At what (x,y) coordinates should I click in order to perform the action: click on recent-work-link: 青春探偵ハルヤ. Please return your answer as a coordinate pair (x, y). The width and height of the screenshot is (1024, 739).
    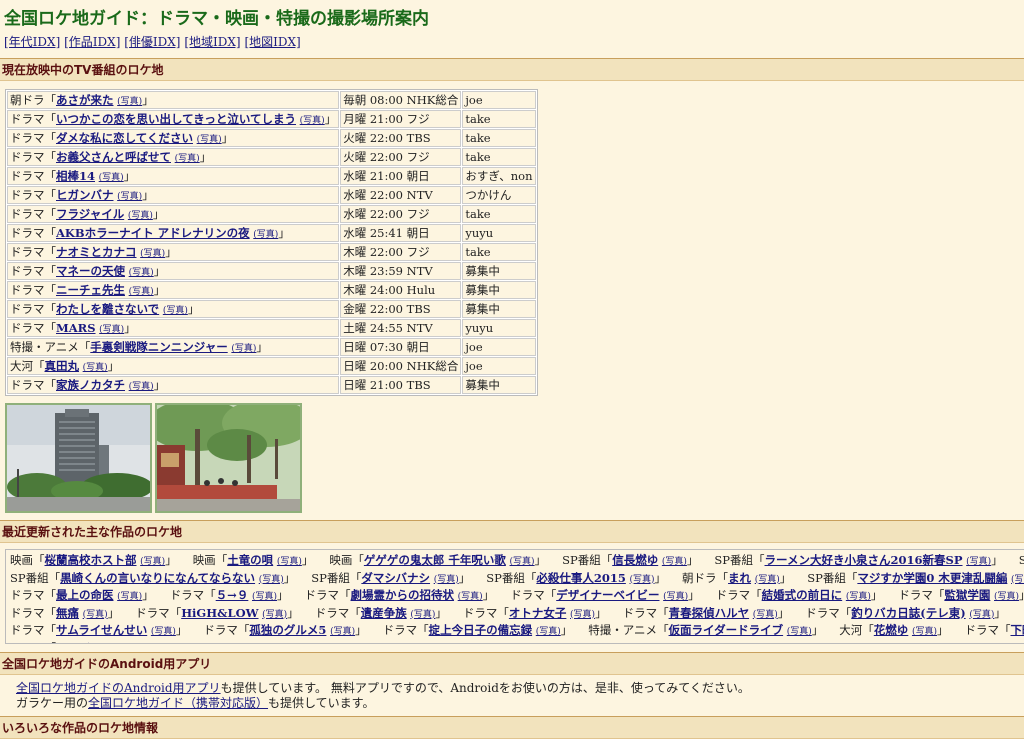
    Looking at the image, I should click on (709, 613).